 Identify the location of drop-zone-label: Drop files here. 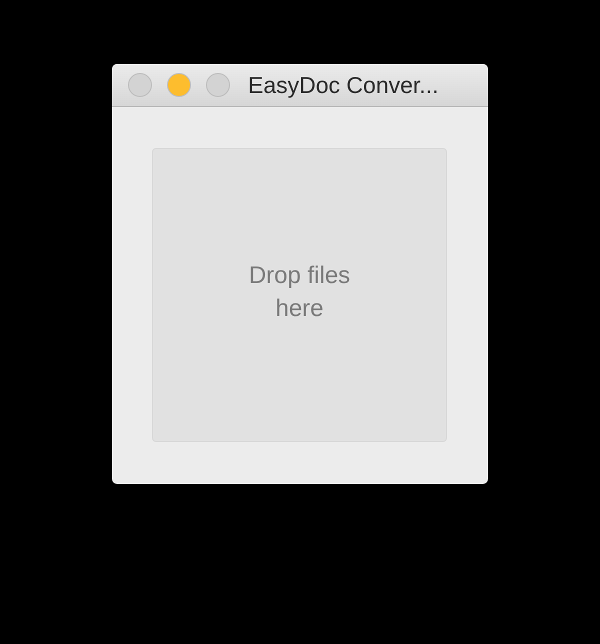
(299, 292).